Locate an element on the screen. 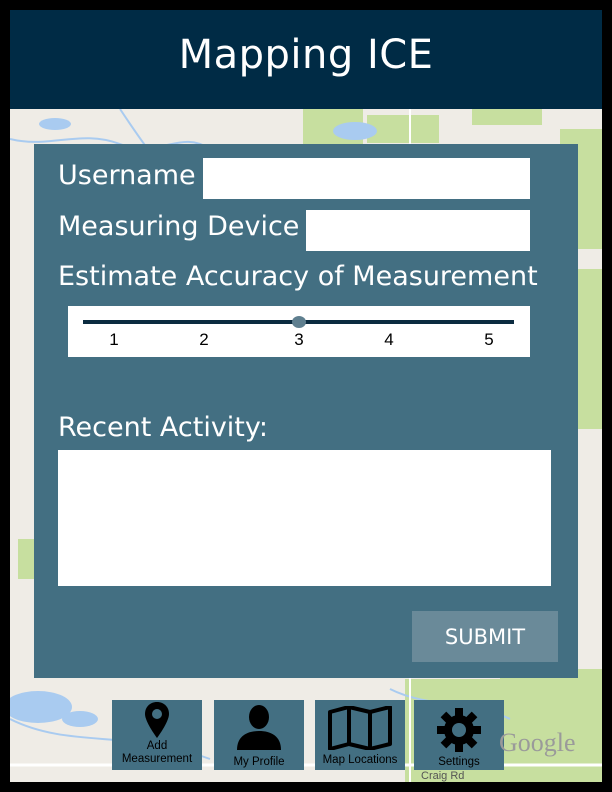 The image size is (612, 792). road-label: Craig Rd is located at coordinates (443, 776).